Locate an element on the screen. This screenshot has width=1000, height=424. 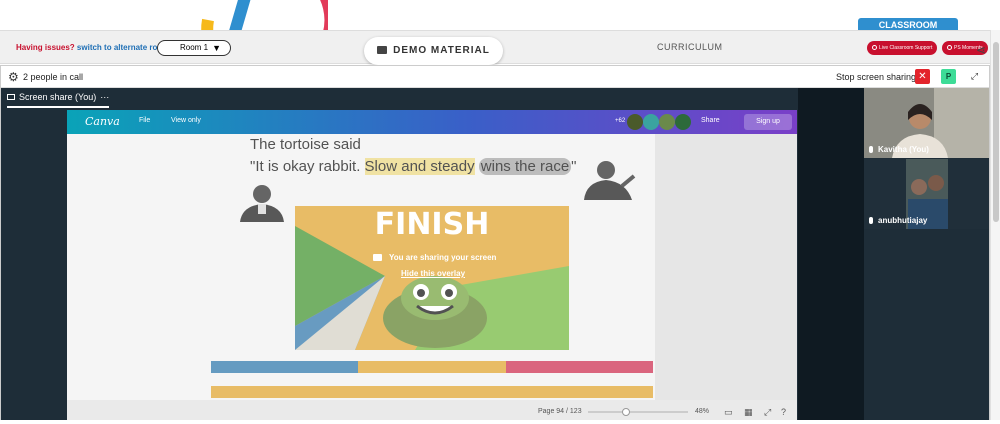
room-select: Room 1 ▼ is located at coordinates (194, 48).